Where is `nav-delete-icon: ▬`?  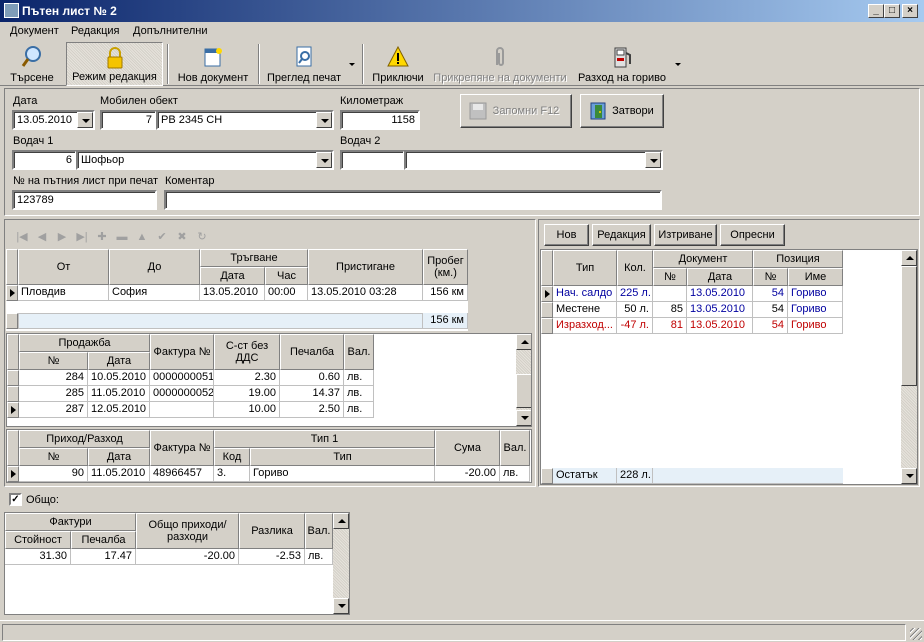 nav-delete-icon: ▬ is located at coordinates (122, 237).